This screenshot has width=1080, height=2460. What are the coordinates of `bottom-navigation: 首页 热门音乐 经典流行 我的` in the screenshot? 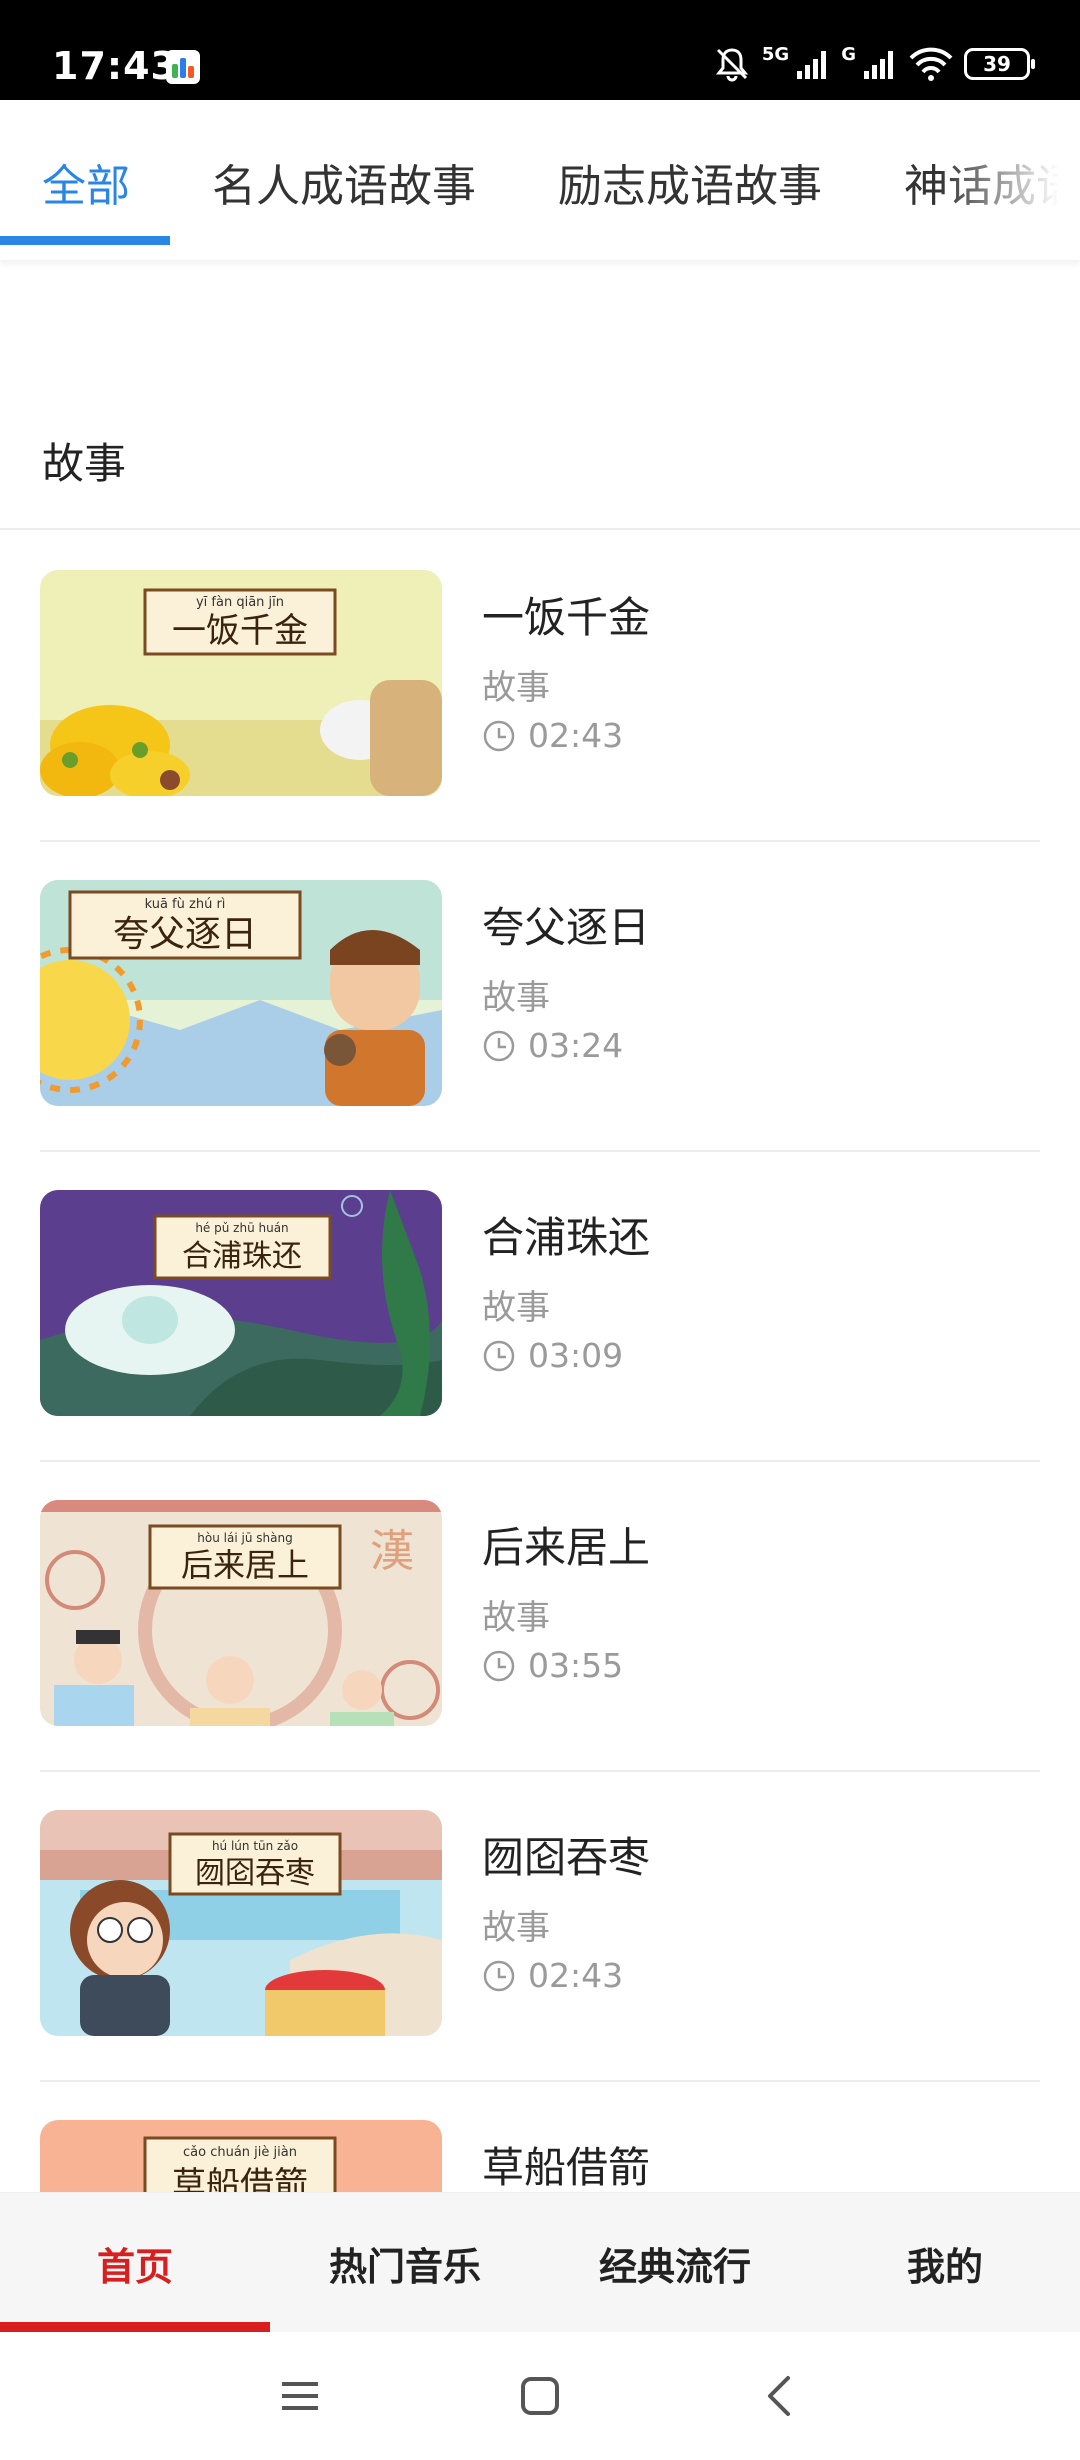 It's located at (540, 2262).